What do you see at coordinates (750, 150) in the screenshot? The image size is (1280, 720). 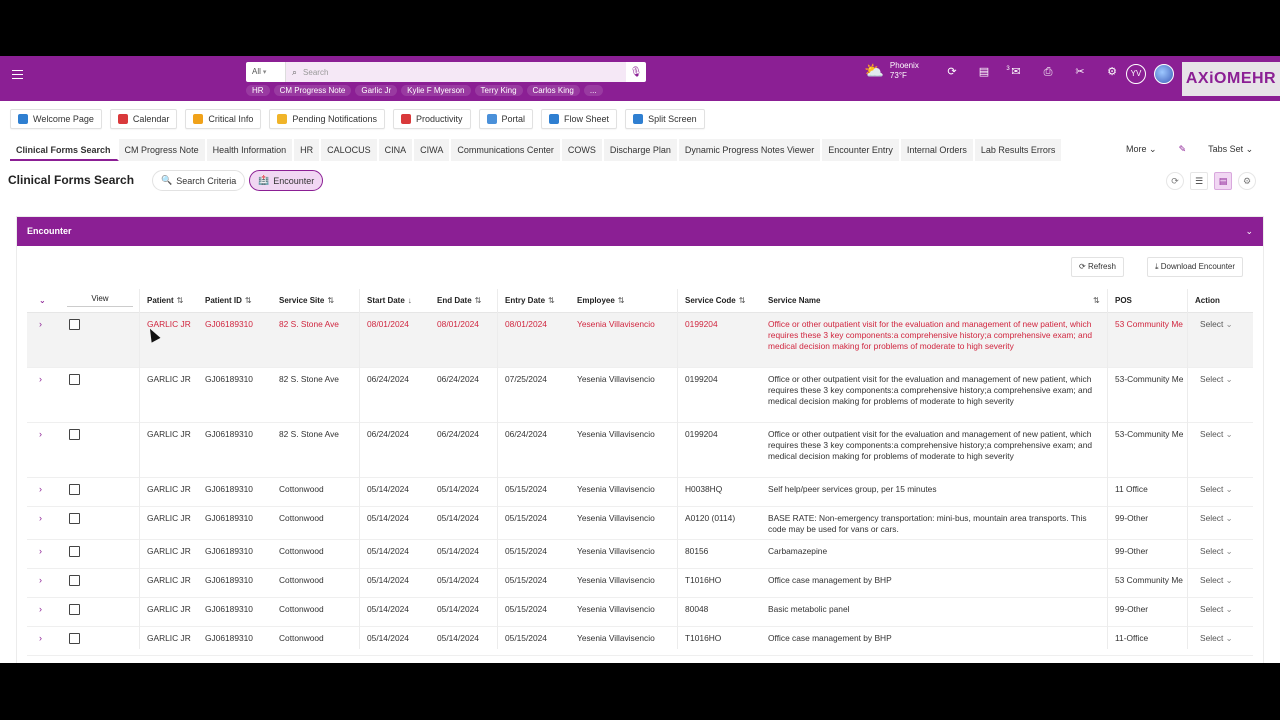 I see `tab-item: Dynamic Progress Notes Viewer` at bounding box center [750, 150].